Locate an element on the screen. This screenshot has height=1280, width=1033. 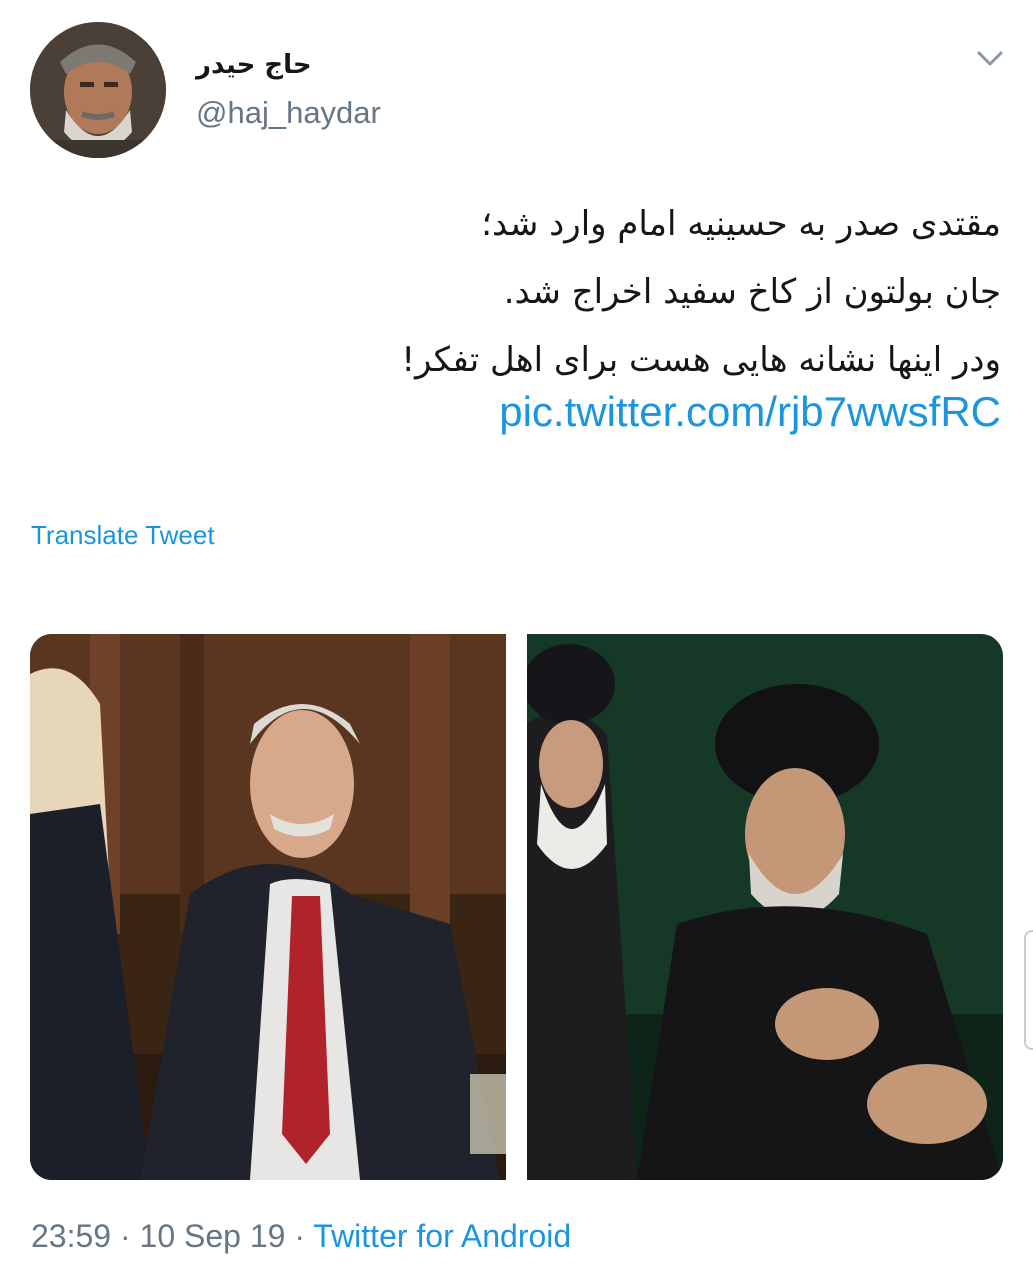
tweet-date: 10 Sep 19 is located at coordinates (213, 1236).